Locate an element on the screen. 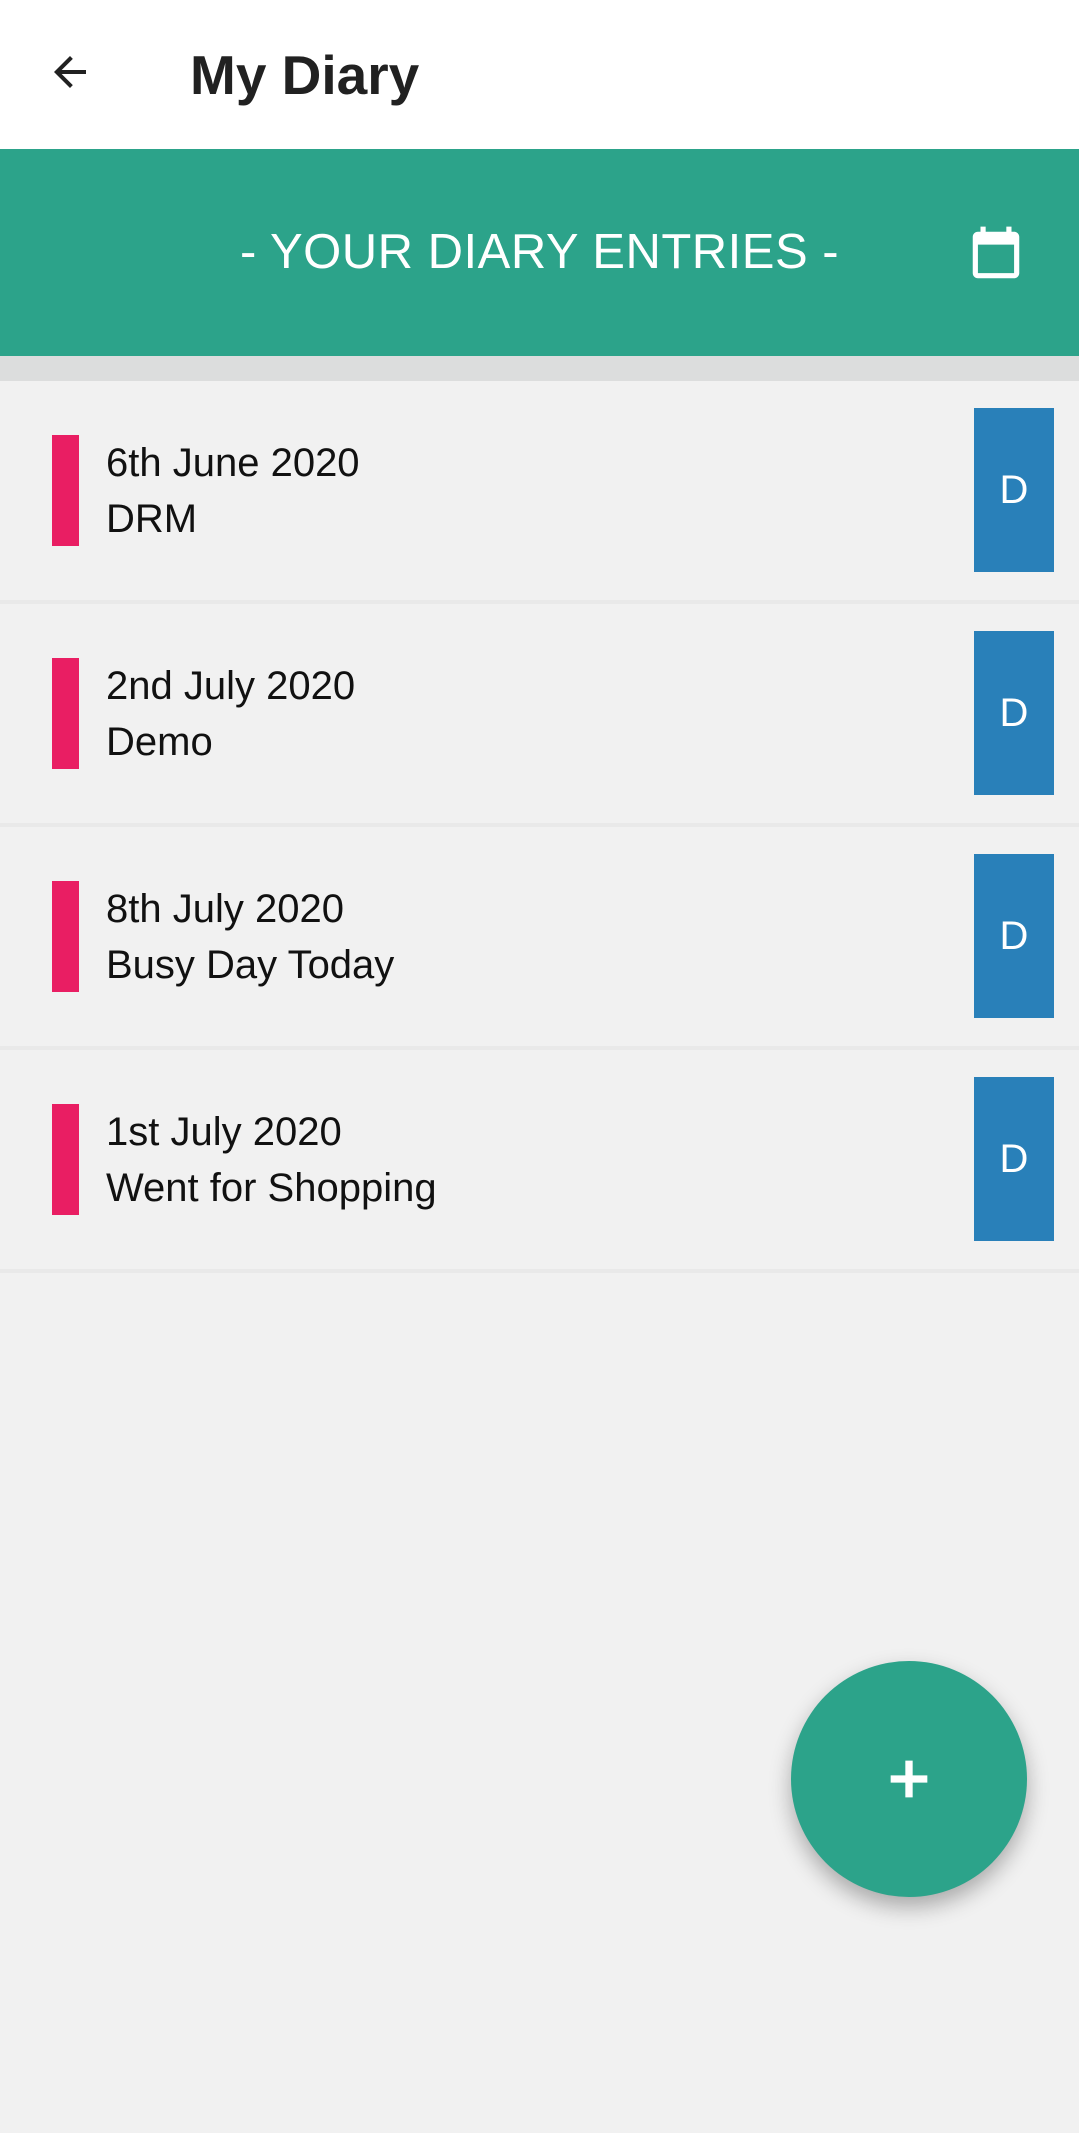 Image resolution: width=1079 pixels, height=2133 pixels. plus-icon is located at coordinates (909, 1779).